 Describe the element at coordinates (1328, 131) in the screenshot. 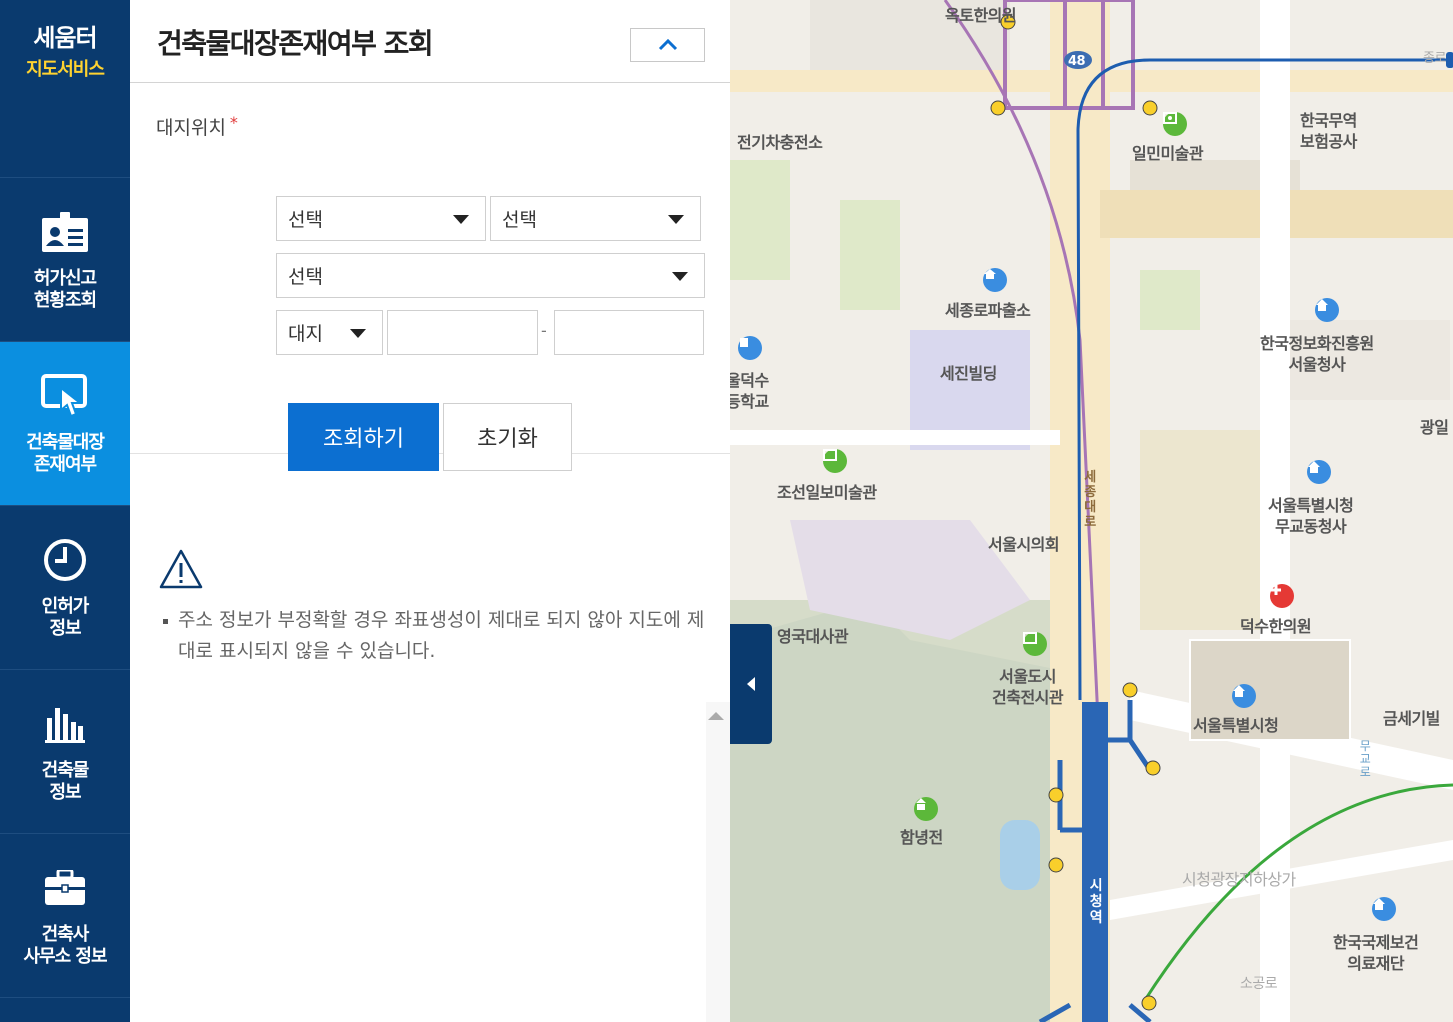

I see `poi-kotra: 한국무역 보험공사` at that location.